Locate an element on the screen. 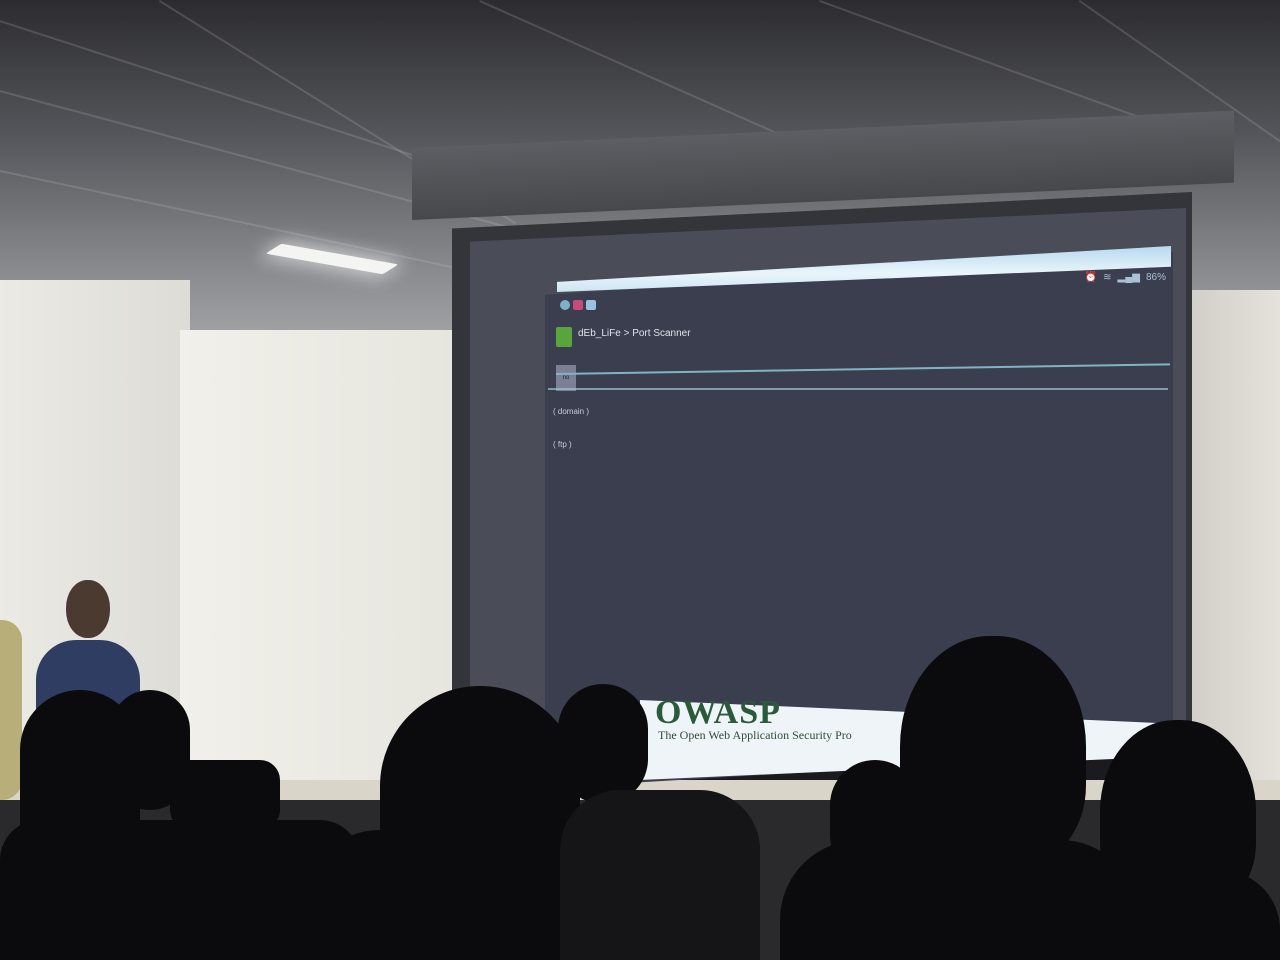 The width and height of the screenshot is (1280, 960). android-app-icon is located at coordinates (564, 337).